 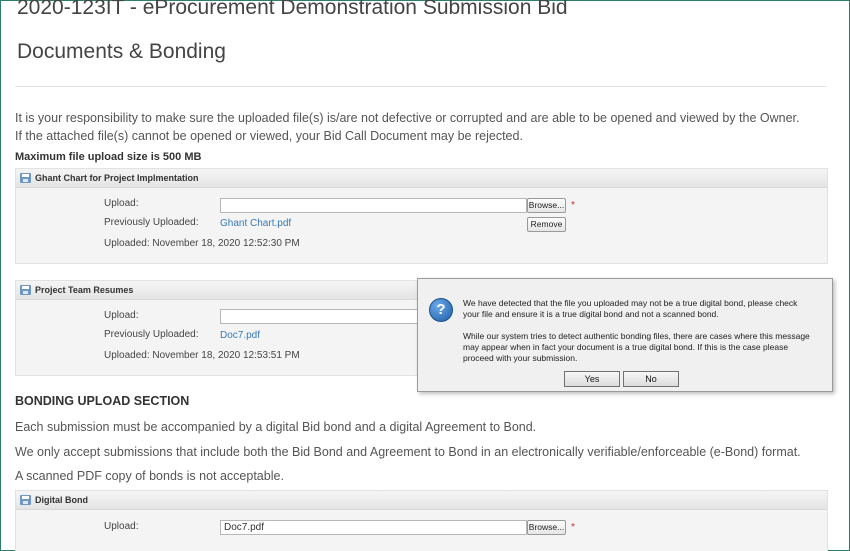 I want to click on page-subtitle: Documents & Bonding, so click(x=121, y=51).